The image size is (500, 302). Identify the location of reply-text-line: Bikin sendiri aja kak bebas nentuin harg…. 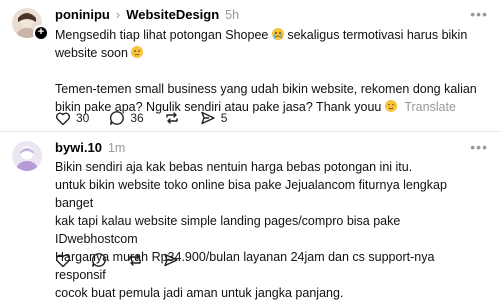
(234, 167).